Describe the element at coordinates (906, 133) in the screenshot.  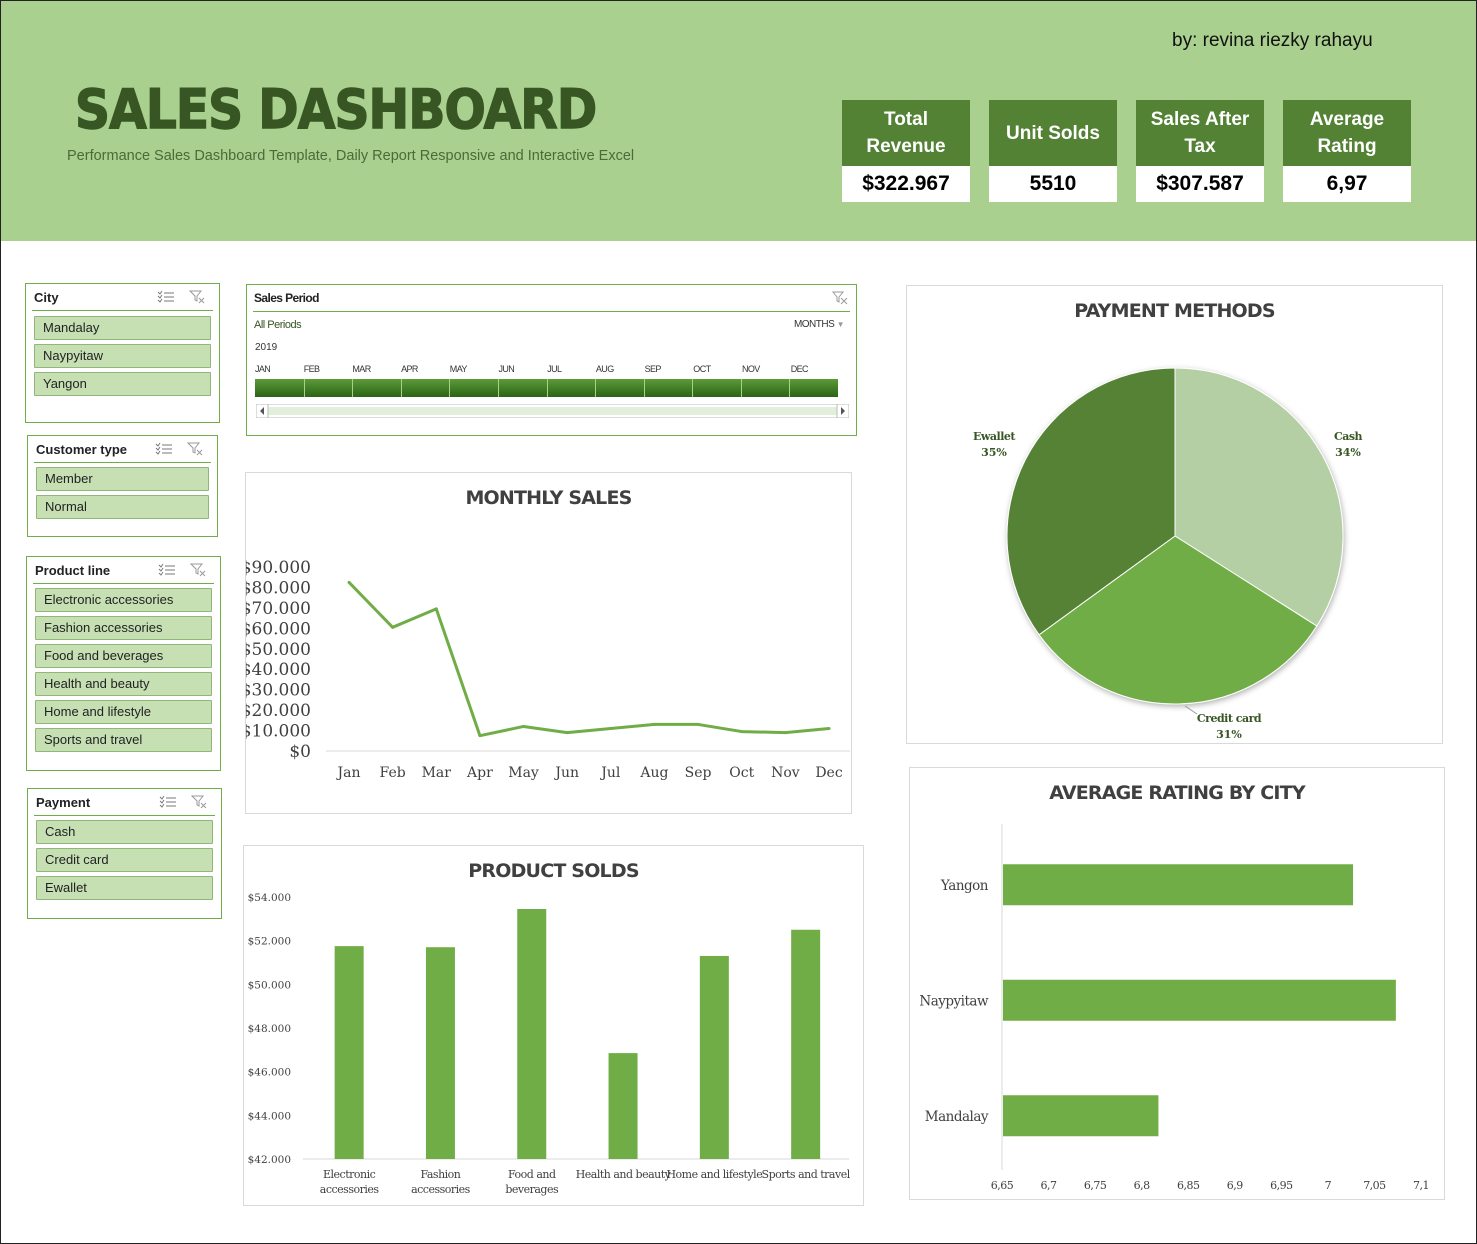
I see `kpi-label: Total Revenue` at that location.